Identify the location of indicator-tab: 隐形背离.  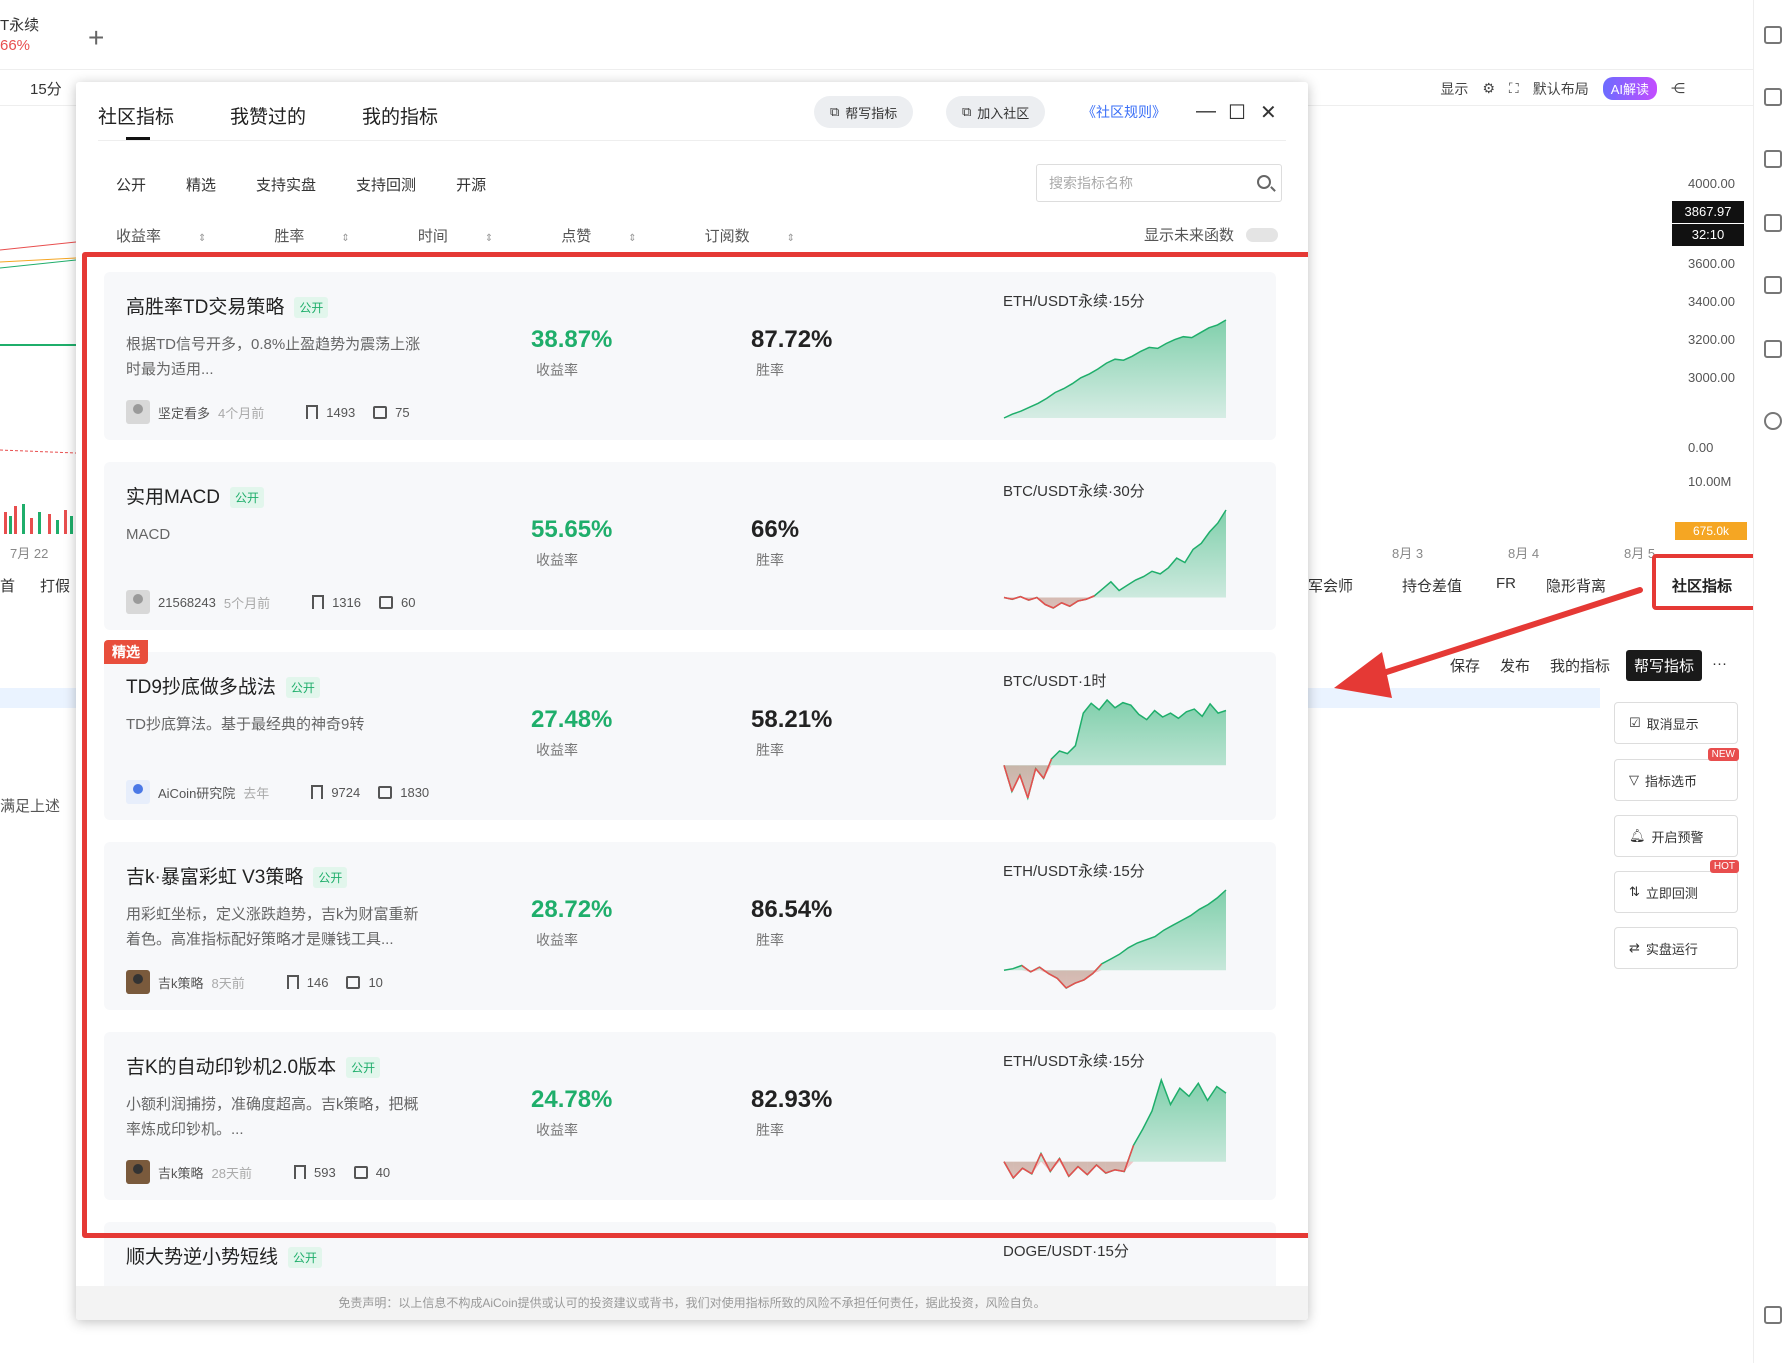
(1576, 585).